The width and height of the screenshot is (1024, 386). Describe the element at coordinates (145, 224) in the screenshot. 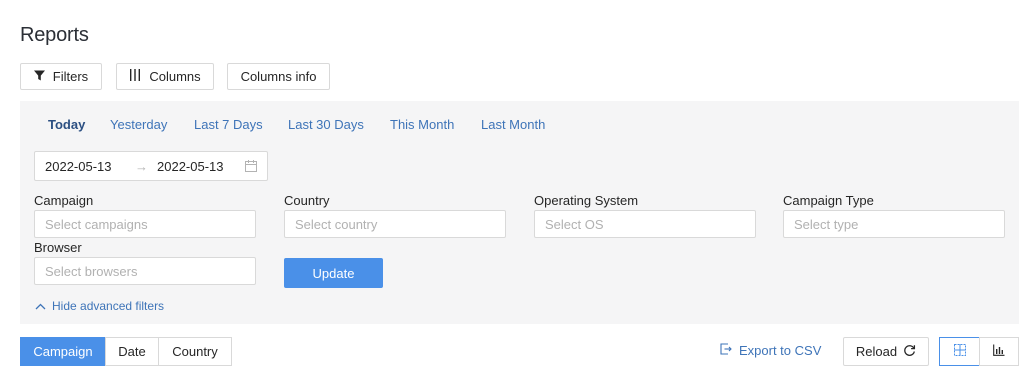

I see `campaign-select: Select campaigns` at that location.